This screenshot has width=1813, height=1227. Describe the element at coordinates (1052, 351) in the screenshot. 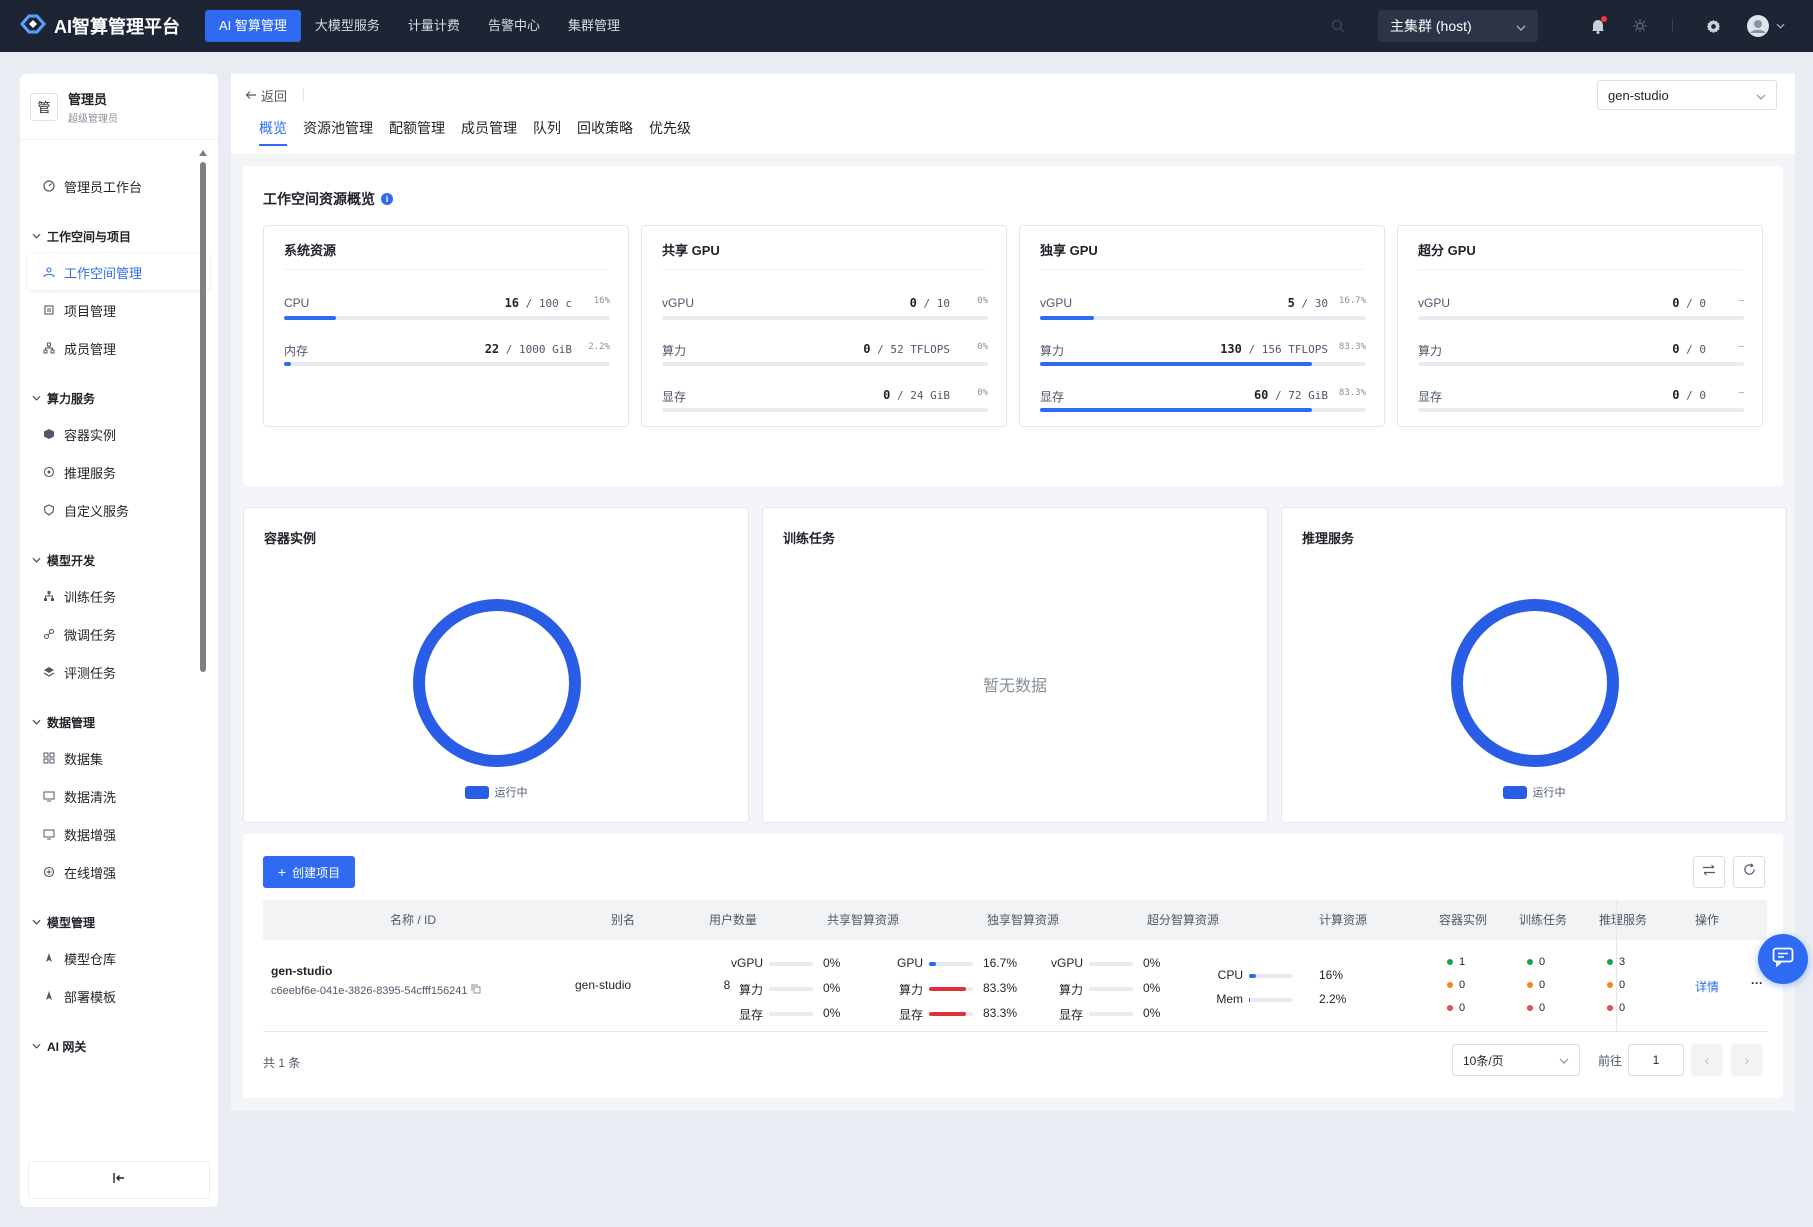

I see `resource-label: 算力` at that location.